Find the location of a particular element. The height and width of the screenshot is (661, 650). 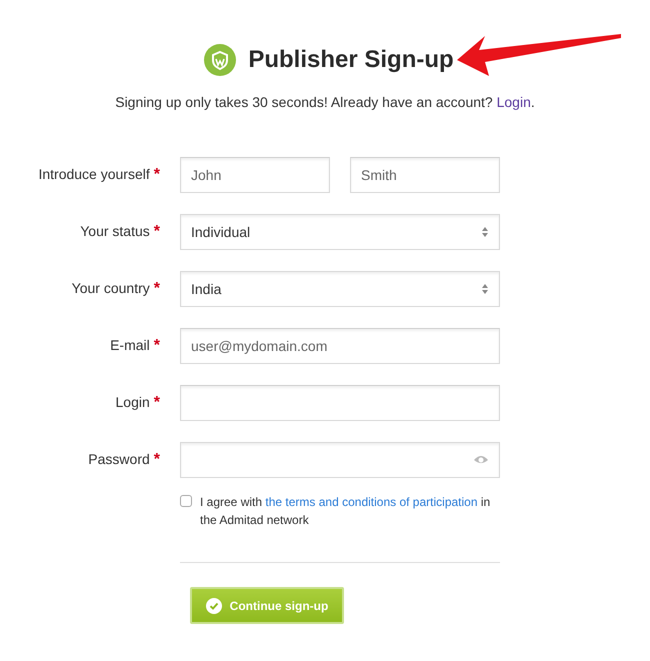

page-title: Publisher Sign-up is located at coordinates (351, 60).